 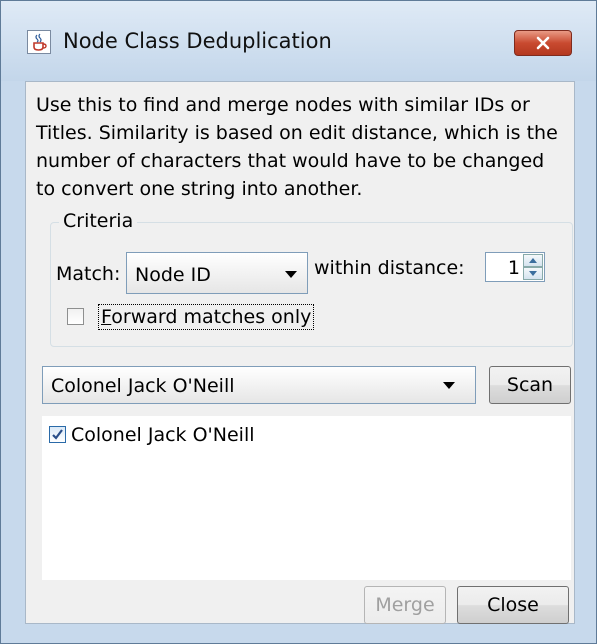 I want to click on result-checkbox, so click(x=57, y=434).